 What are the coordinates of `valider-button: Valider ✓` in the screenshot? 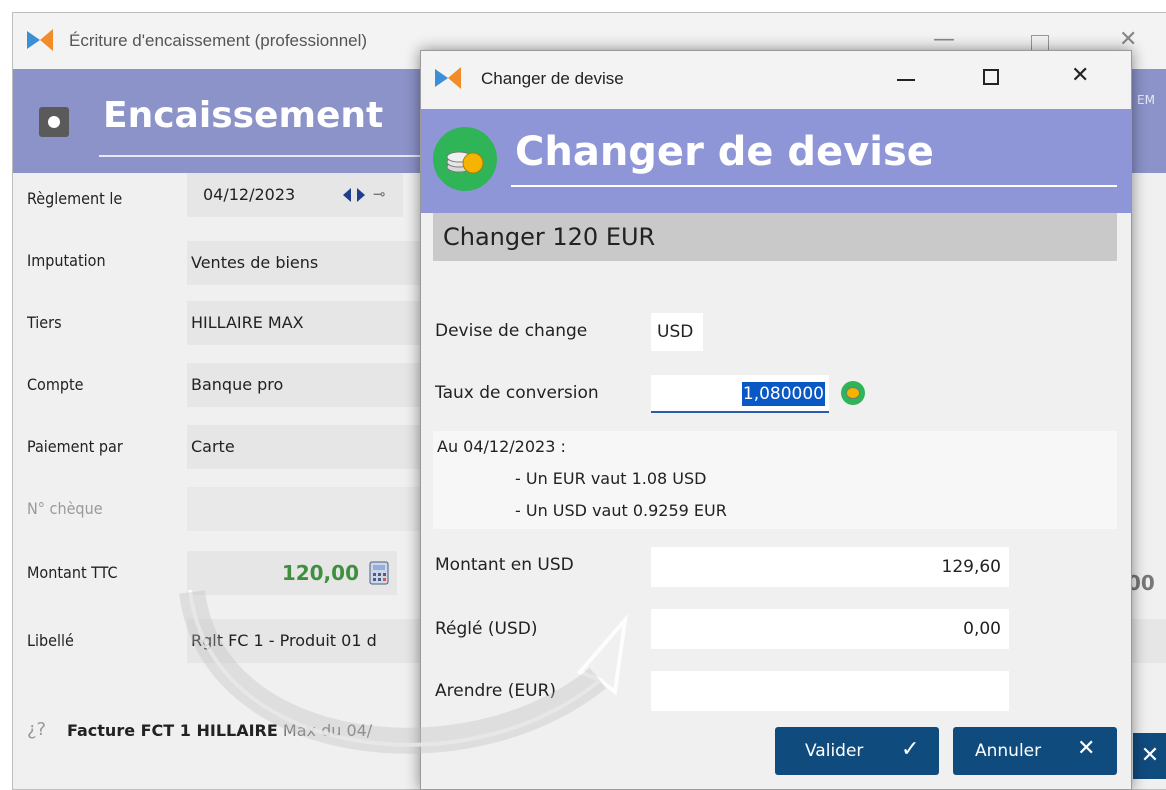 It's located at (857, 751).